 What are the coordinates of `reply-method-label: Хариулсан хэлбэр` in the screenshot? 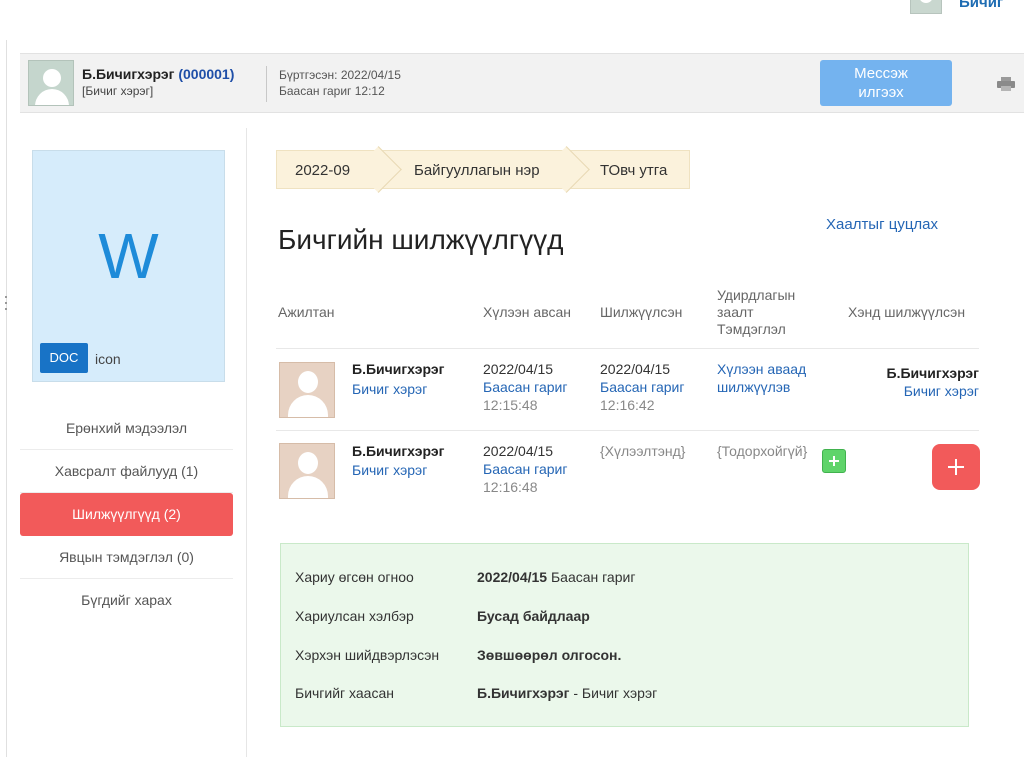 It's located at (354, 616).